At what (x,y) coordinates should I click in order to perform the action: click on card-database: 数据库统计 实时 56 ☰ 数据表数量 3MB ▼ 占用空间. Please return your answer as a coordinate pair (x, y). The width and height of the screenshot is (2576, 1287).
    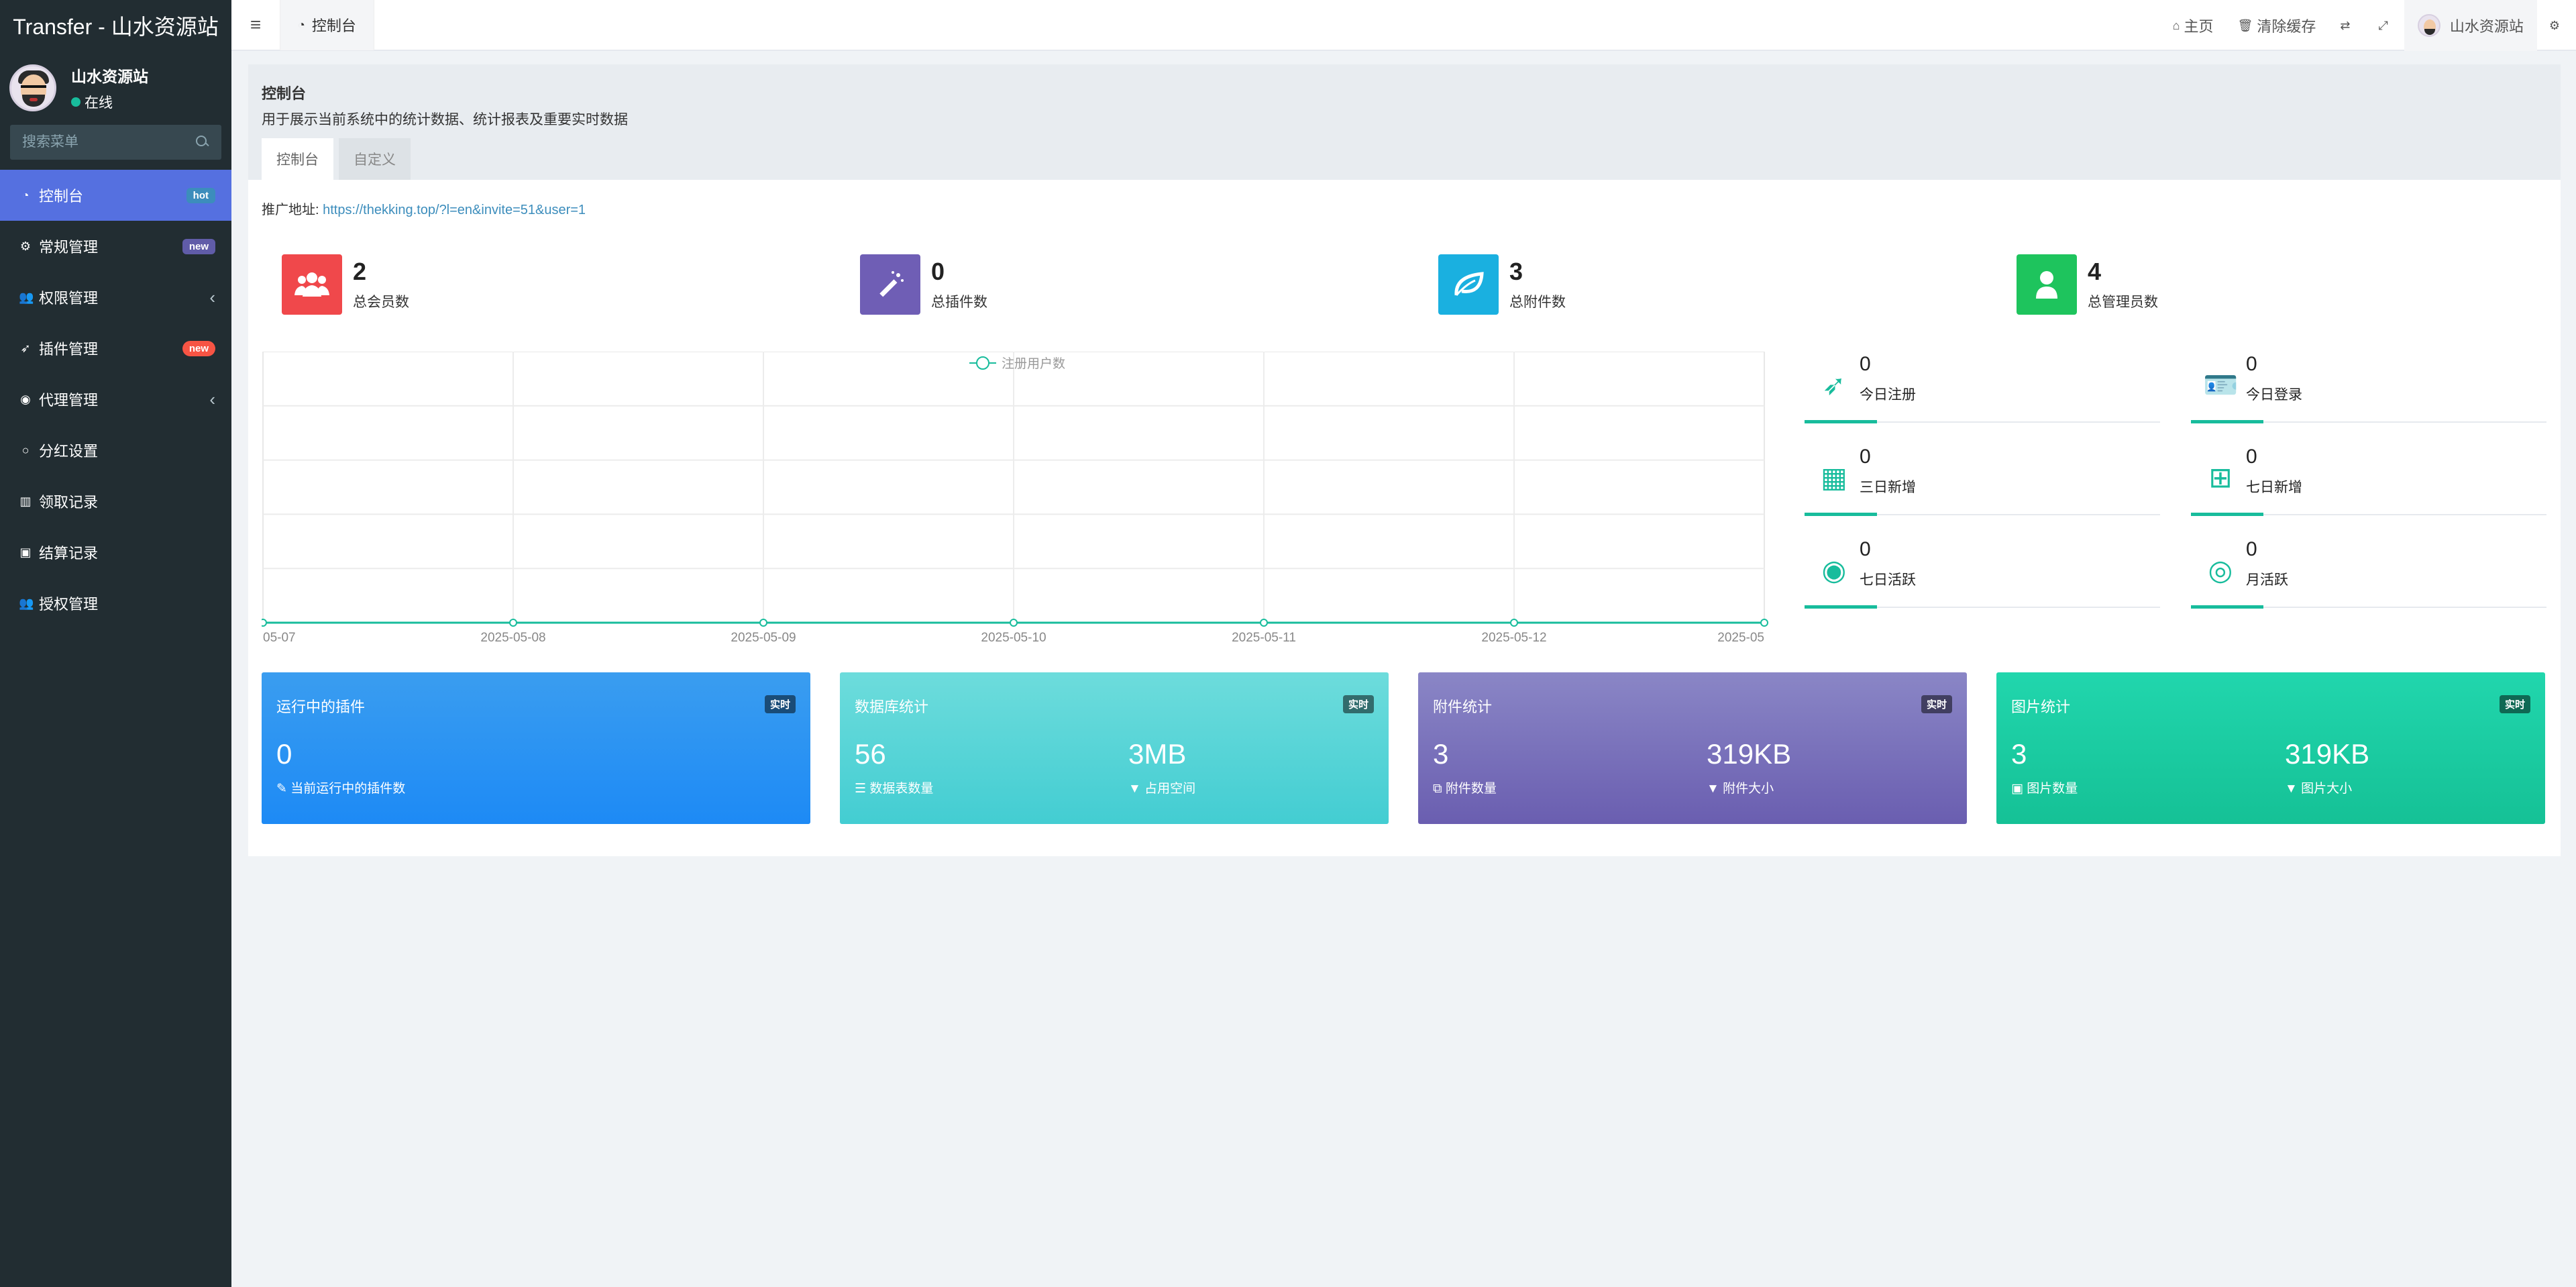
    Looking at the image, I should click on (1114, 748).